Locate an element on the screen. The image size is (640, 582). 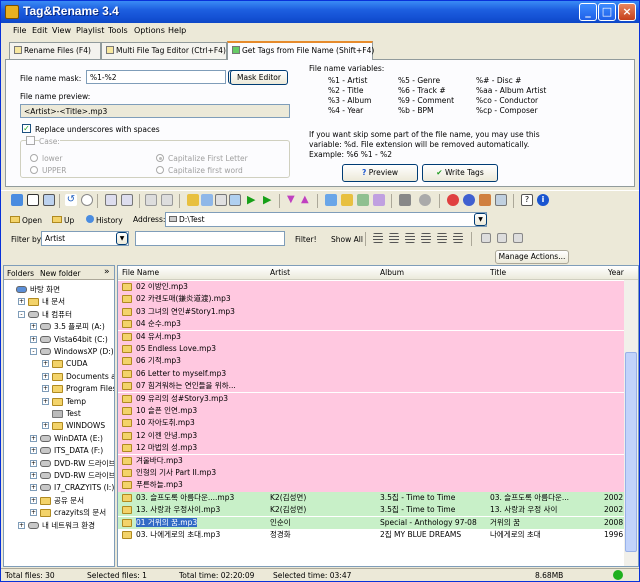
tree-node: crazyits의 문서 is located at coordinates (80, 513).